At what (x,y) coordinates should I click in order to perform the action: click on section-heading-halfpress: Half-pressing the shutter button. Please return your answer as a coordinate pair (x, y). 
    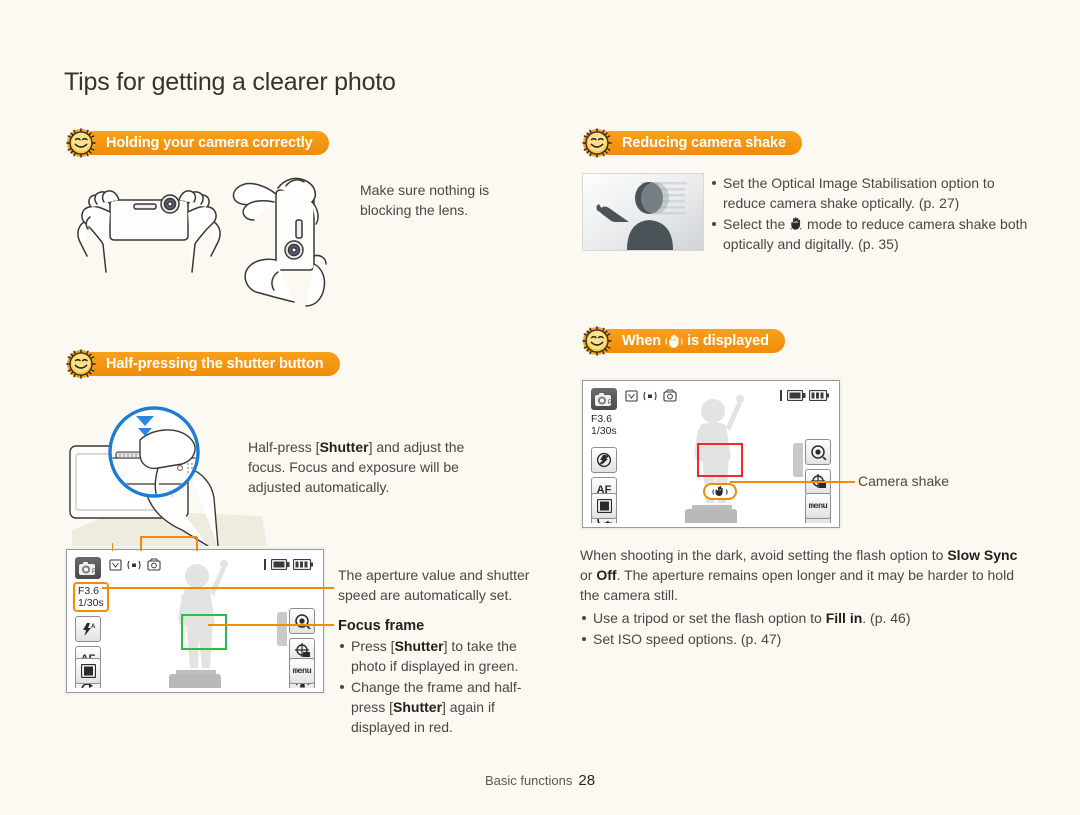
    Looking at the image, I should click on (203, 364).